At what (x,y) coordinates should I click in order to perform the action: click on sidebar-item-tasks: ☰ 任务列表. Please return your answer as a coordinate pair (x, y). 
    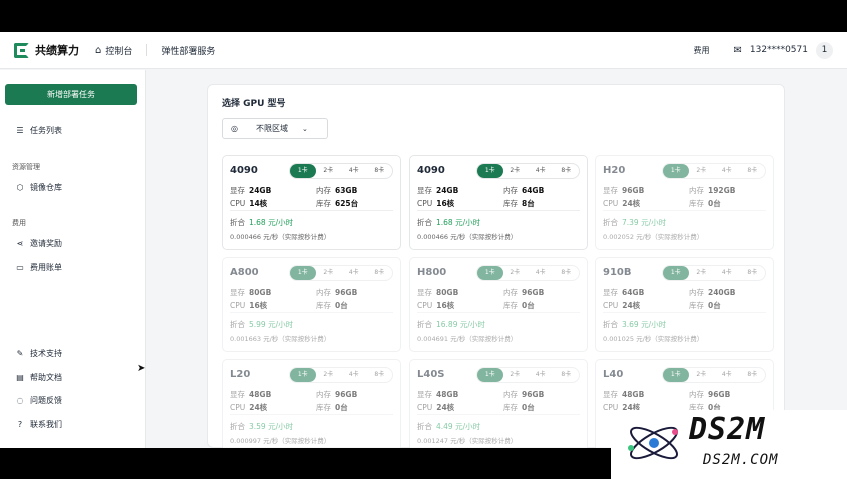
    Looking at the image, I should click on (38, 130).